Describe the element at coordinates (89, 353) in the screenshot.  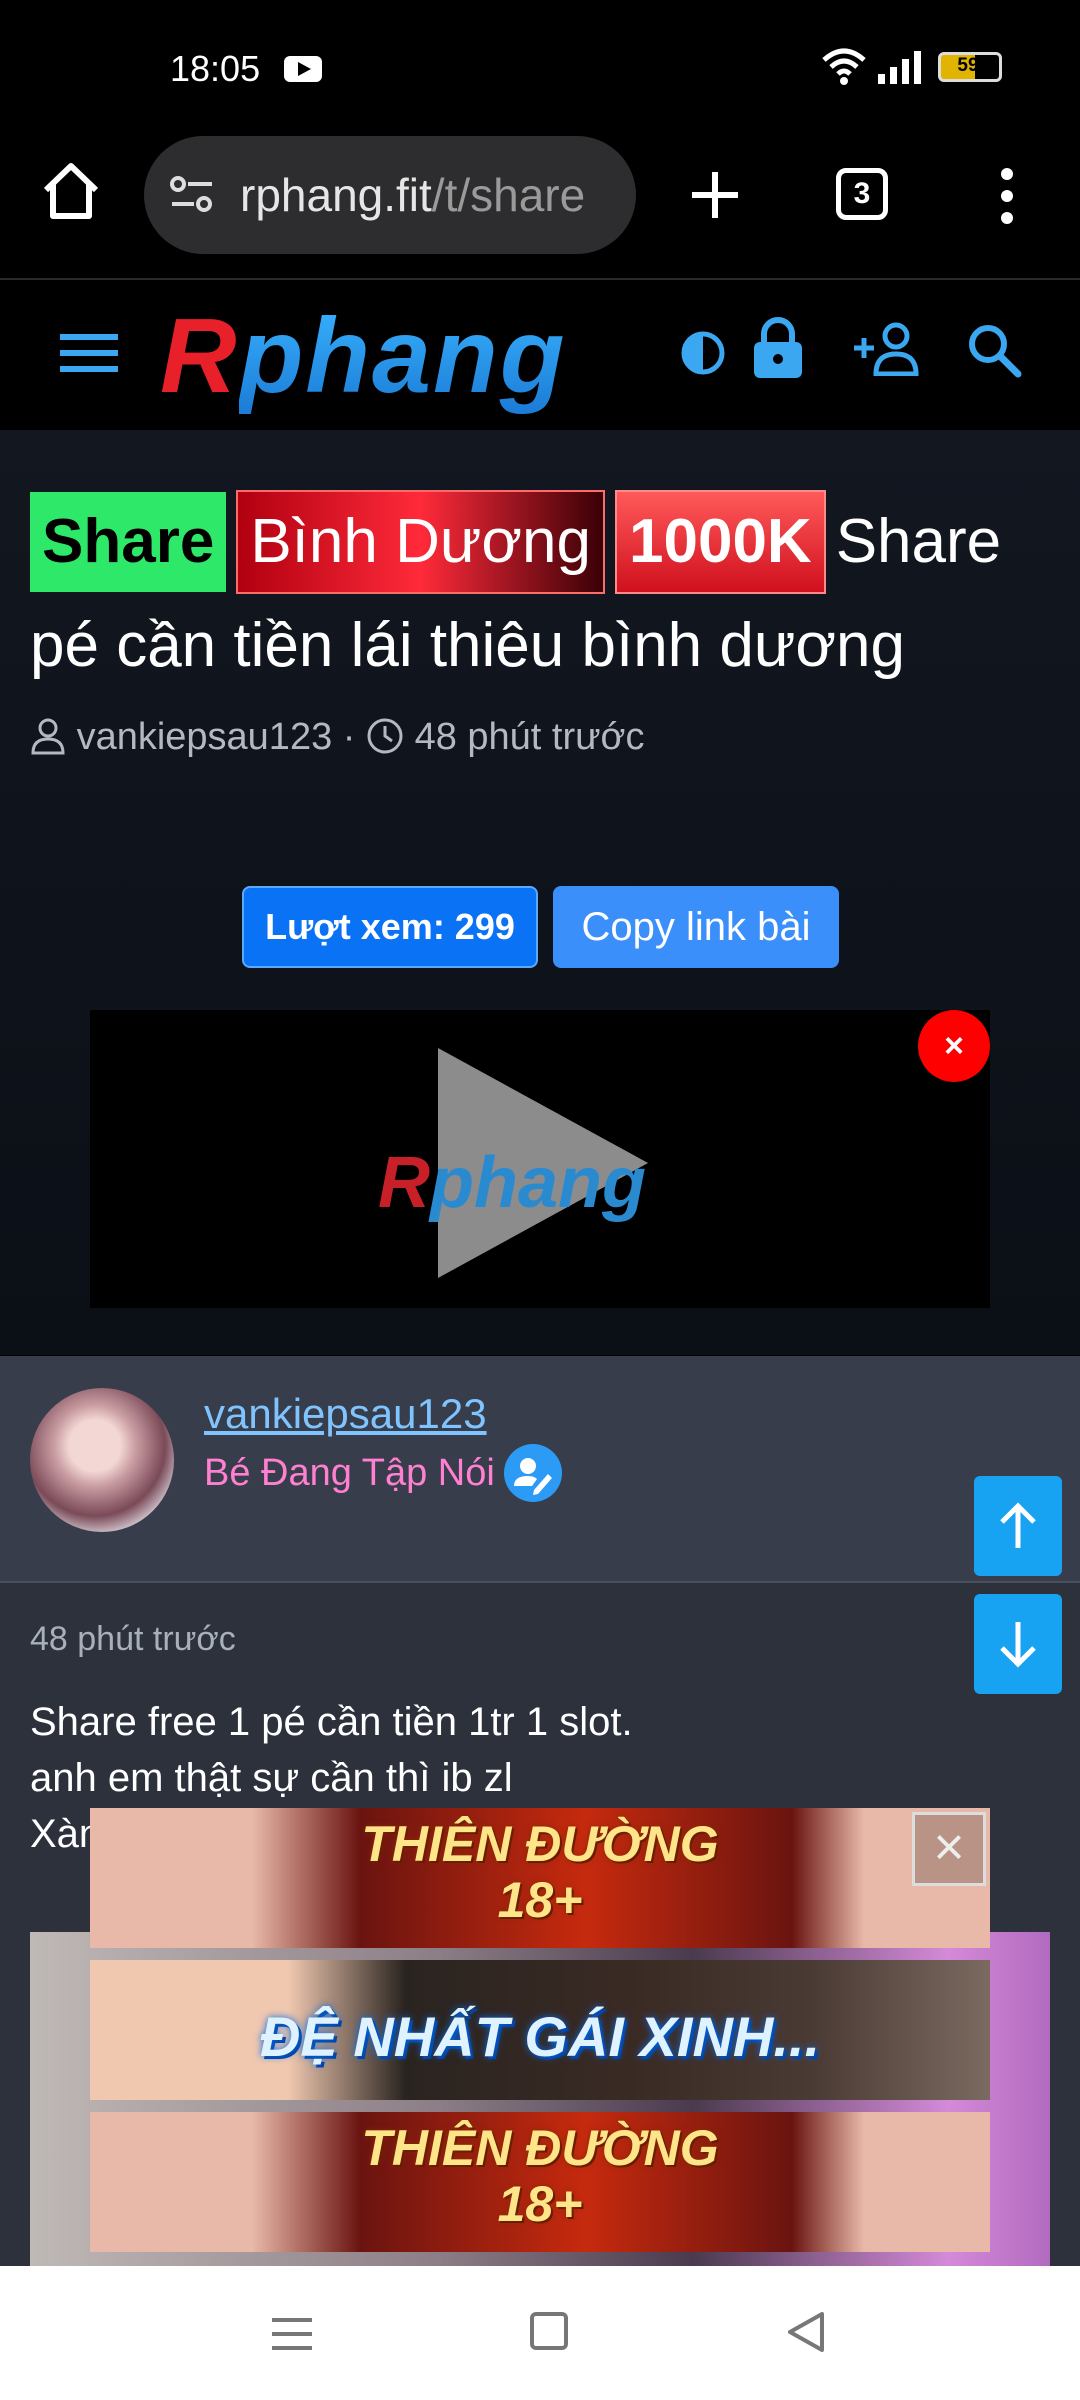
I see `hamburger-menu-icon` at that location.